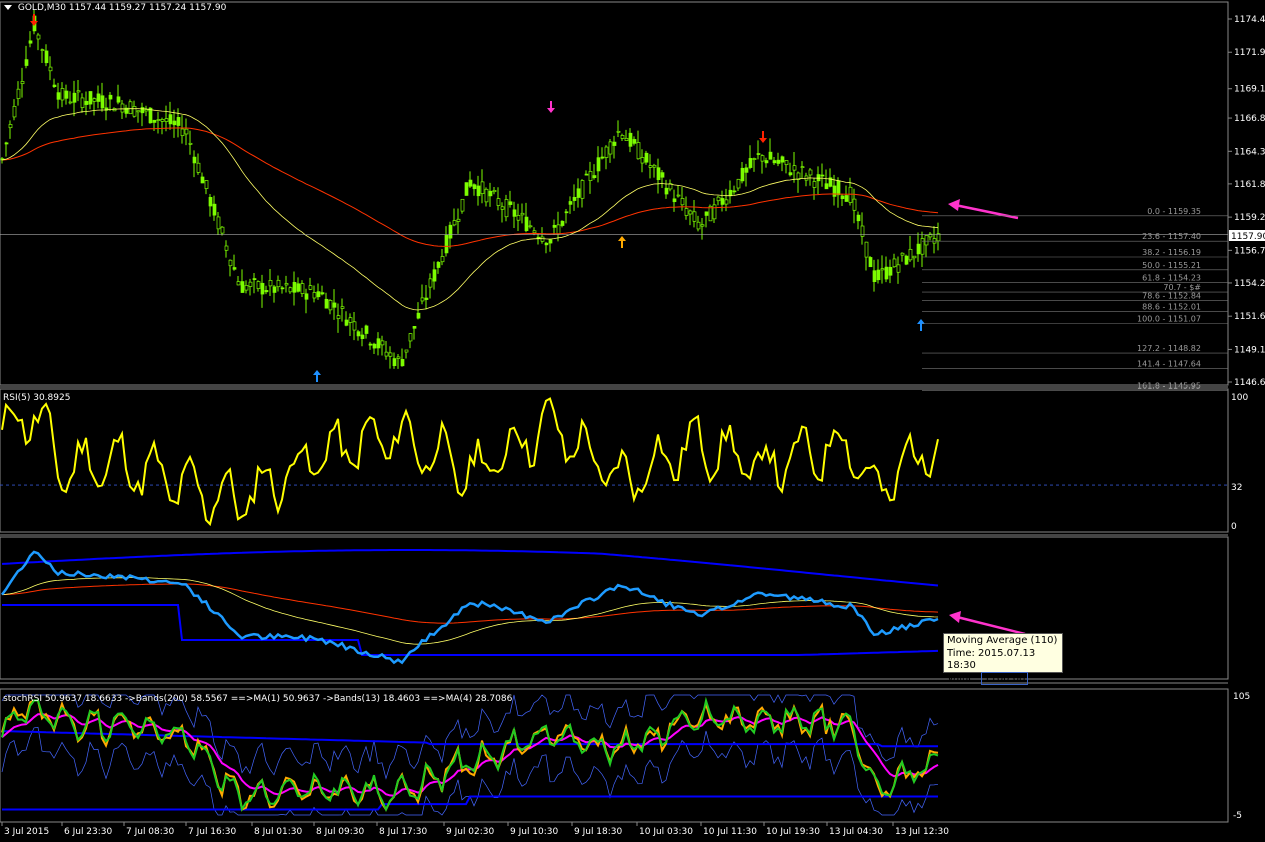 This screenshot has width=1265, height=842. I want to click on buy-arrow-icon, so click(317, 376).